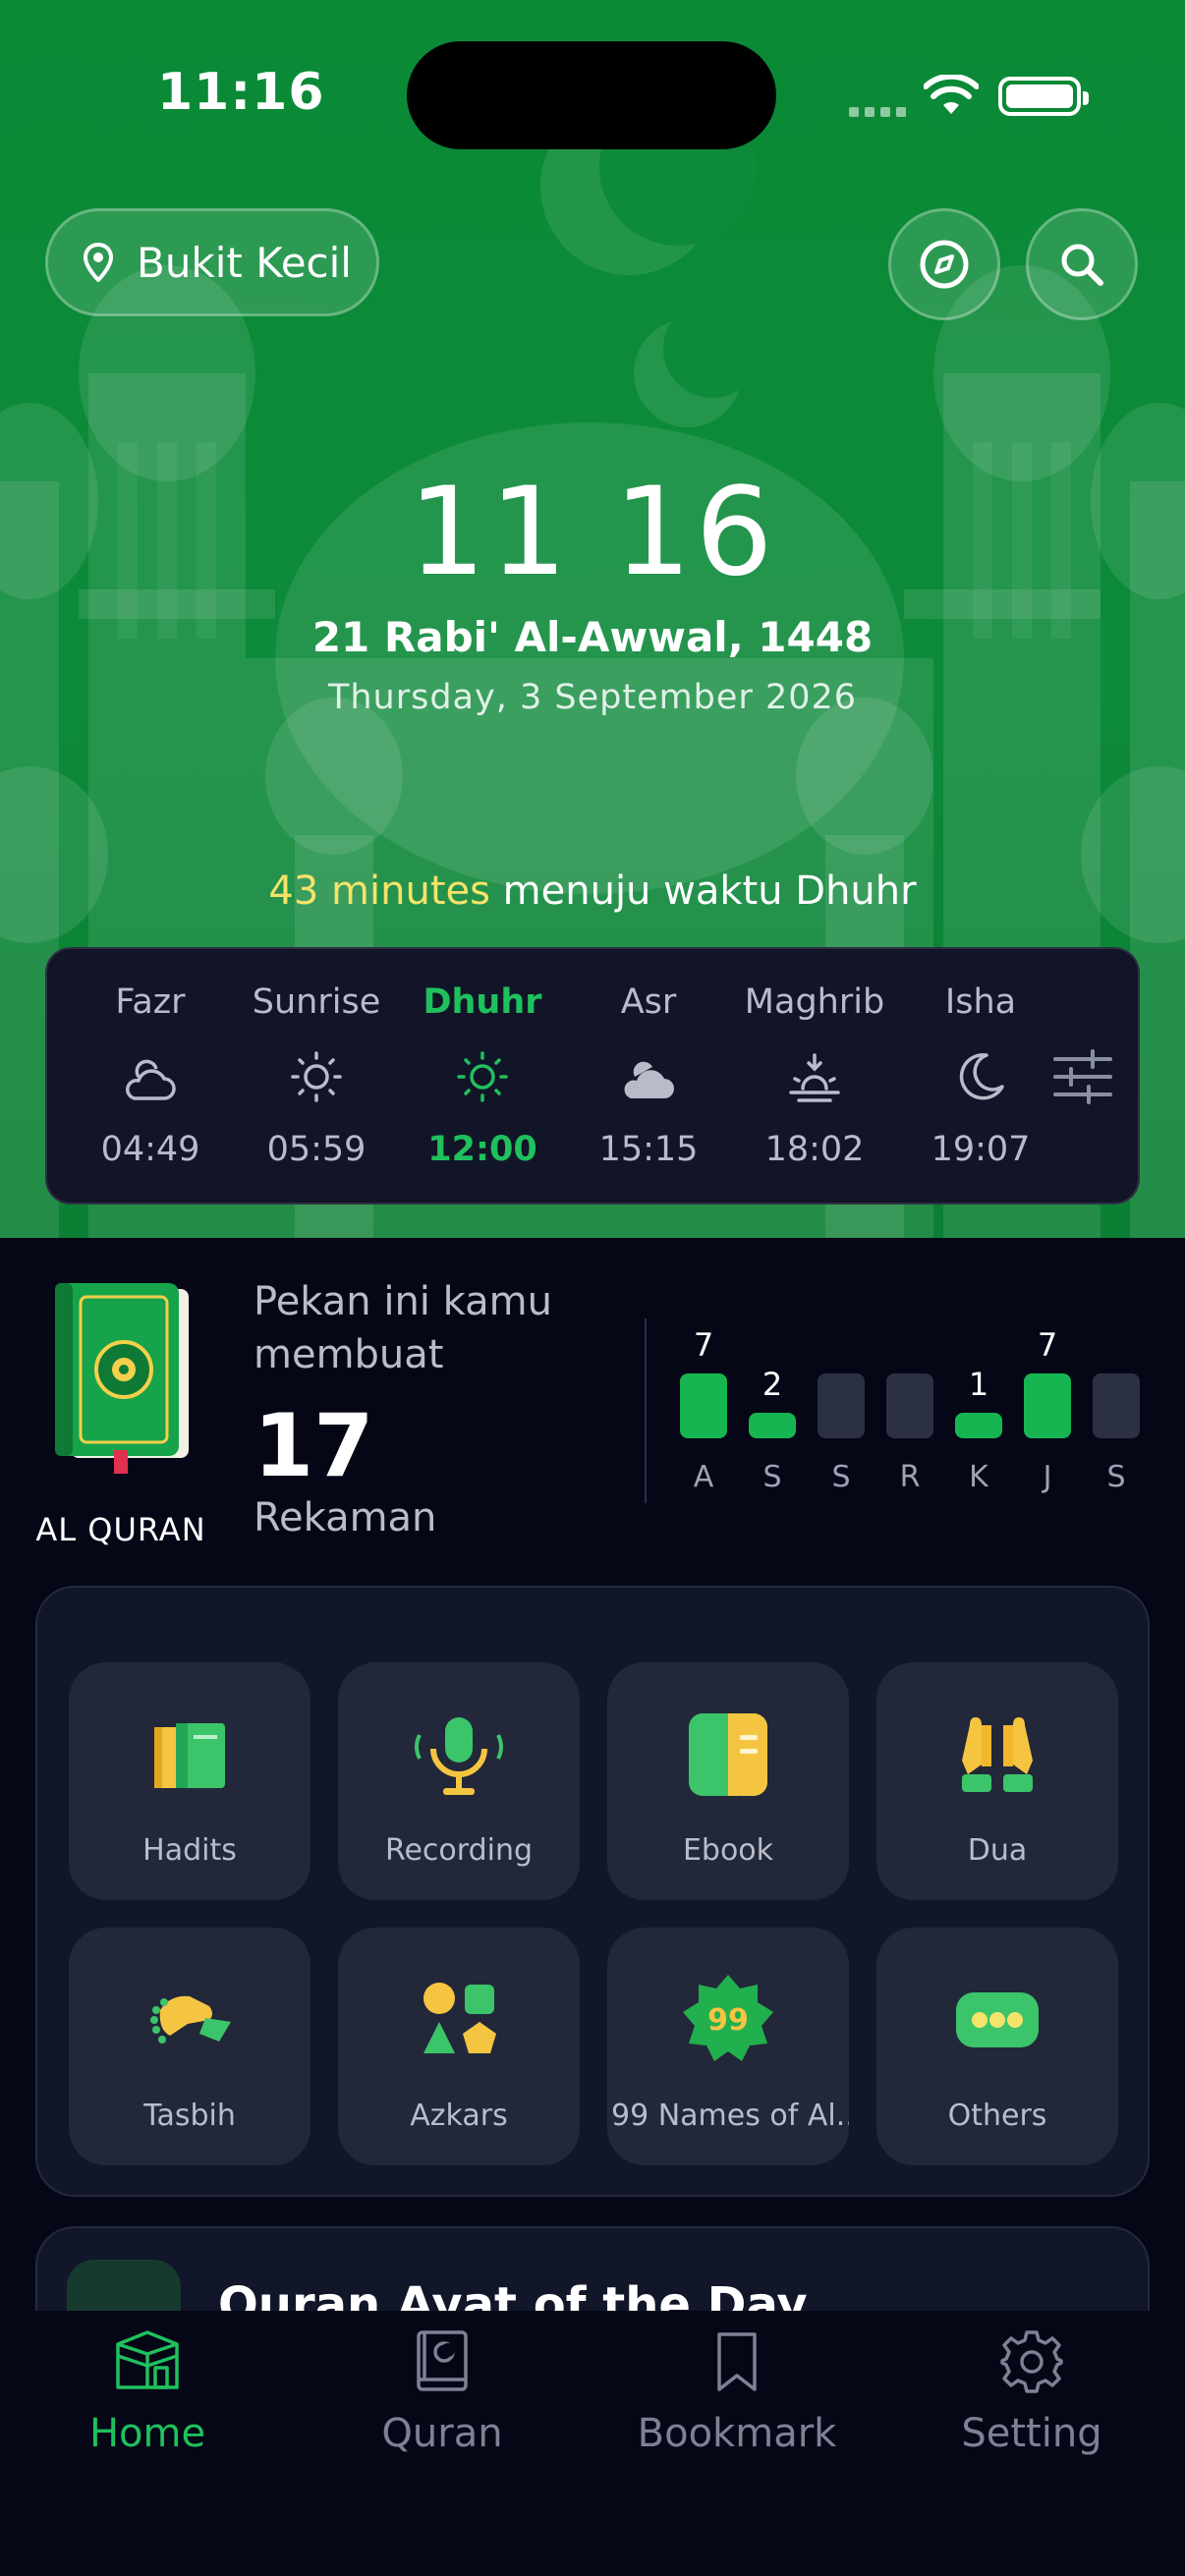 Image resolution: width=1185 pixels, height=2576 pixels. I want to click on prayer-time: 05:59, so click(317, 1149).